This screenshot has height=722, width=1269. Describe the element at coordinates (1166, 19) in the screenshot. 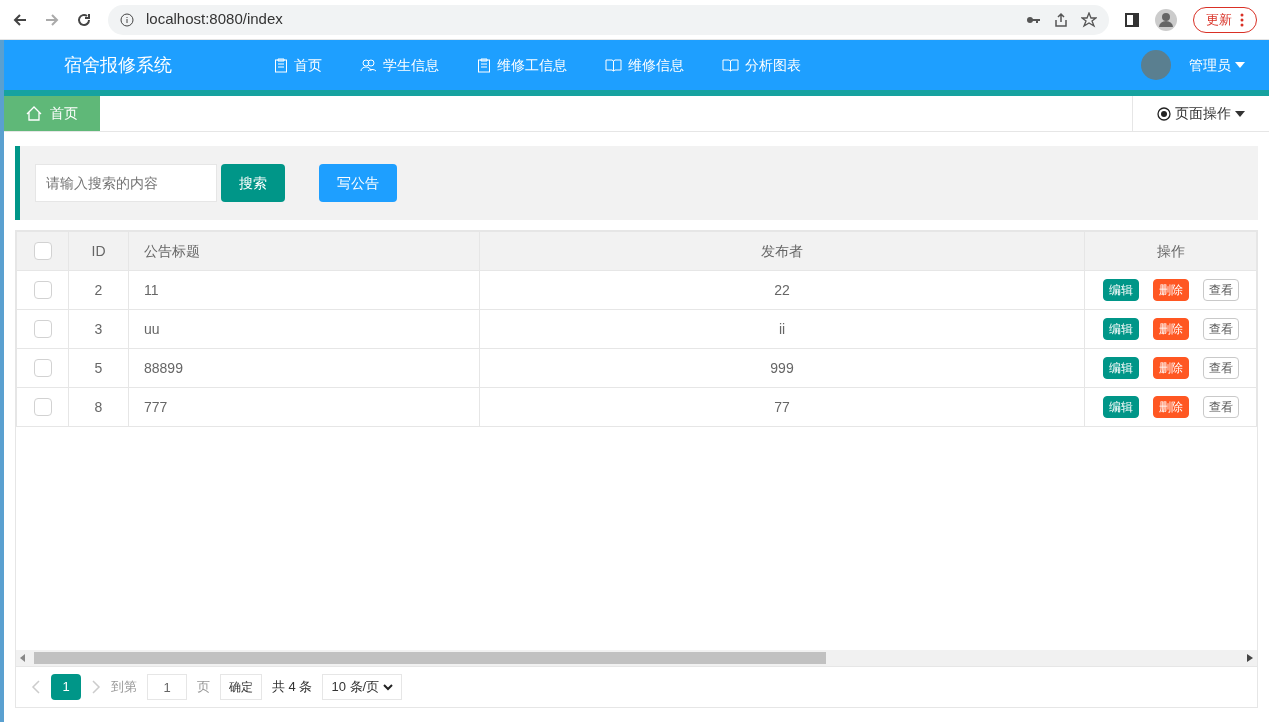

I see `profile-icon` at that location.